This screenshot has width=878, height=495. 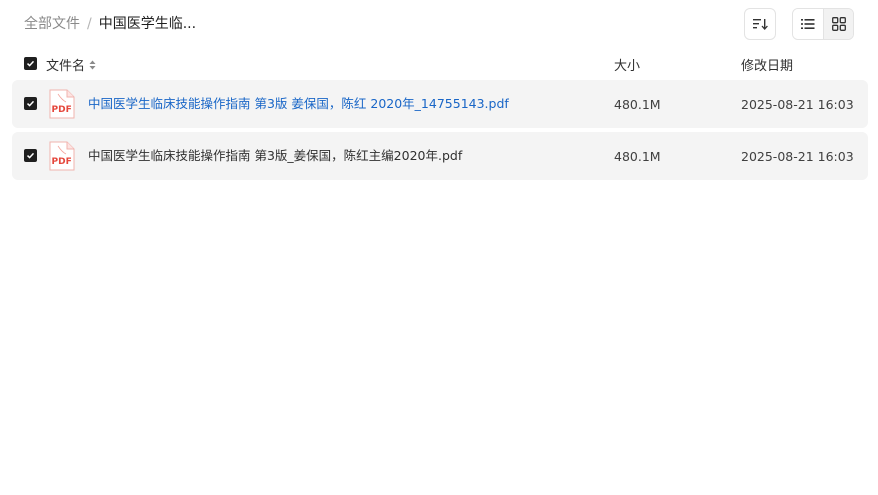 I want to click on sort-button, so click(x=760, y=24).